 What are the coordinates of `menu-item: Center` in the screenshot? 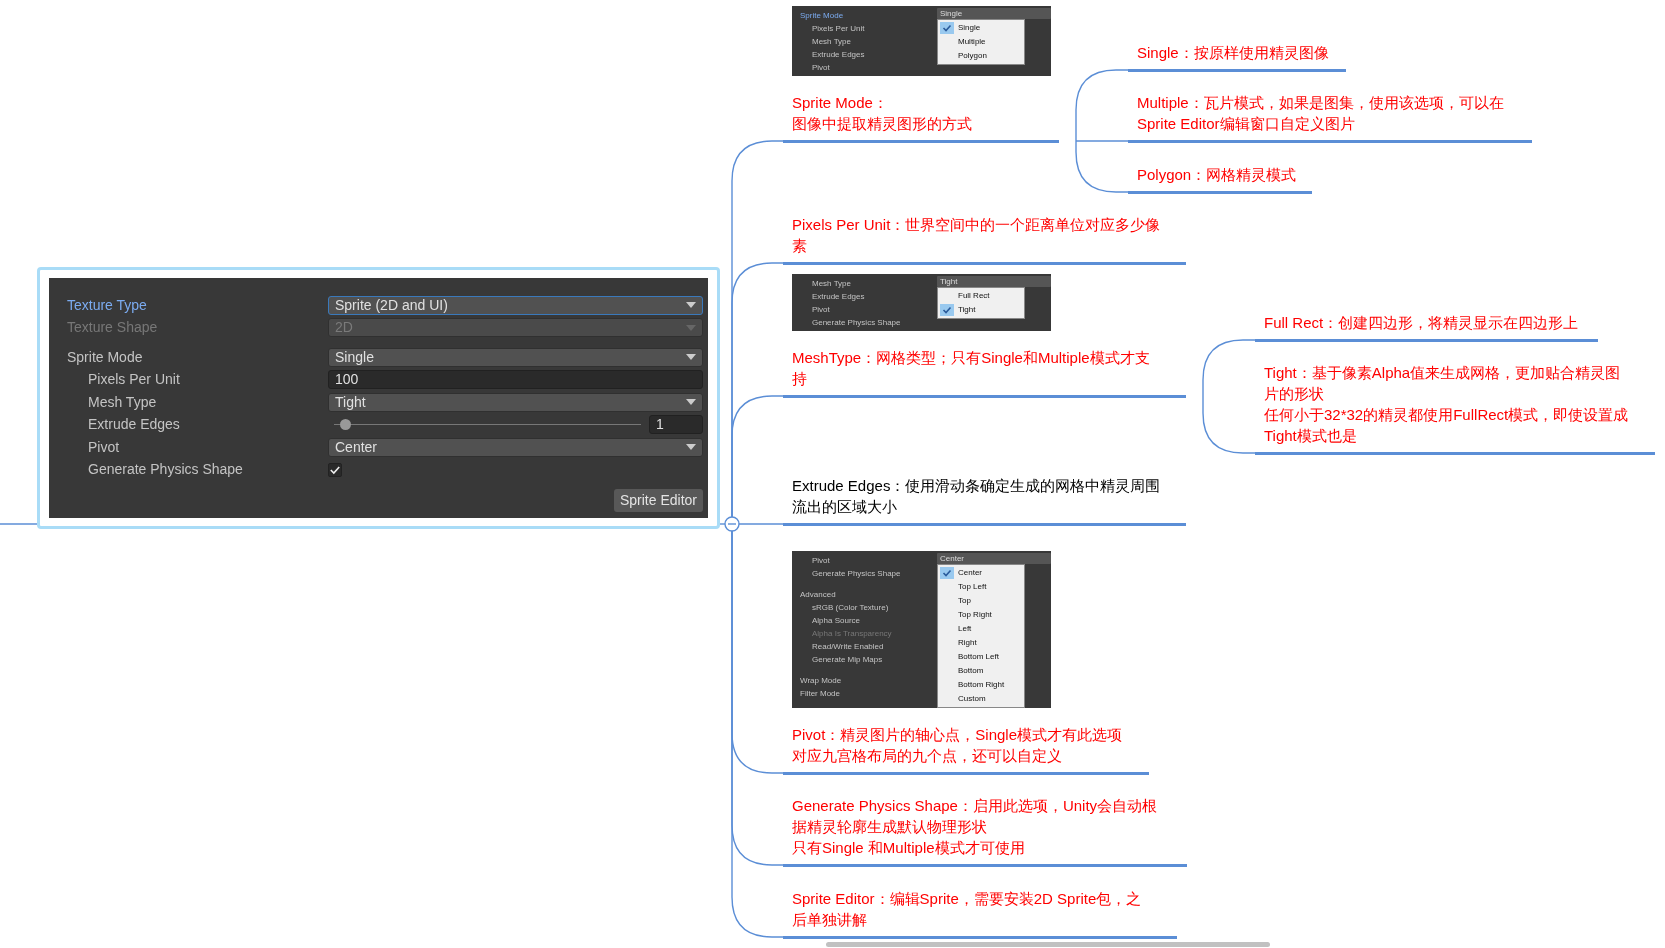 It's located at (981, 572).